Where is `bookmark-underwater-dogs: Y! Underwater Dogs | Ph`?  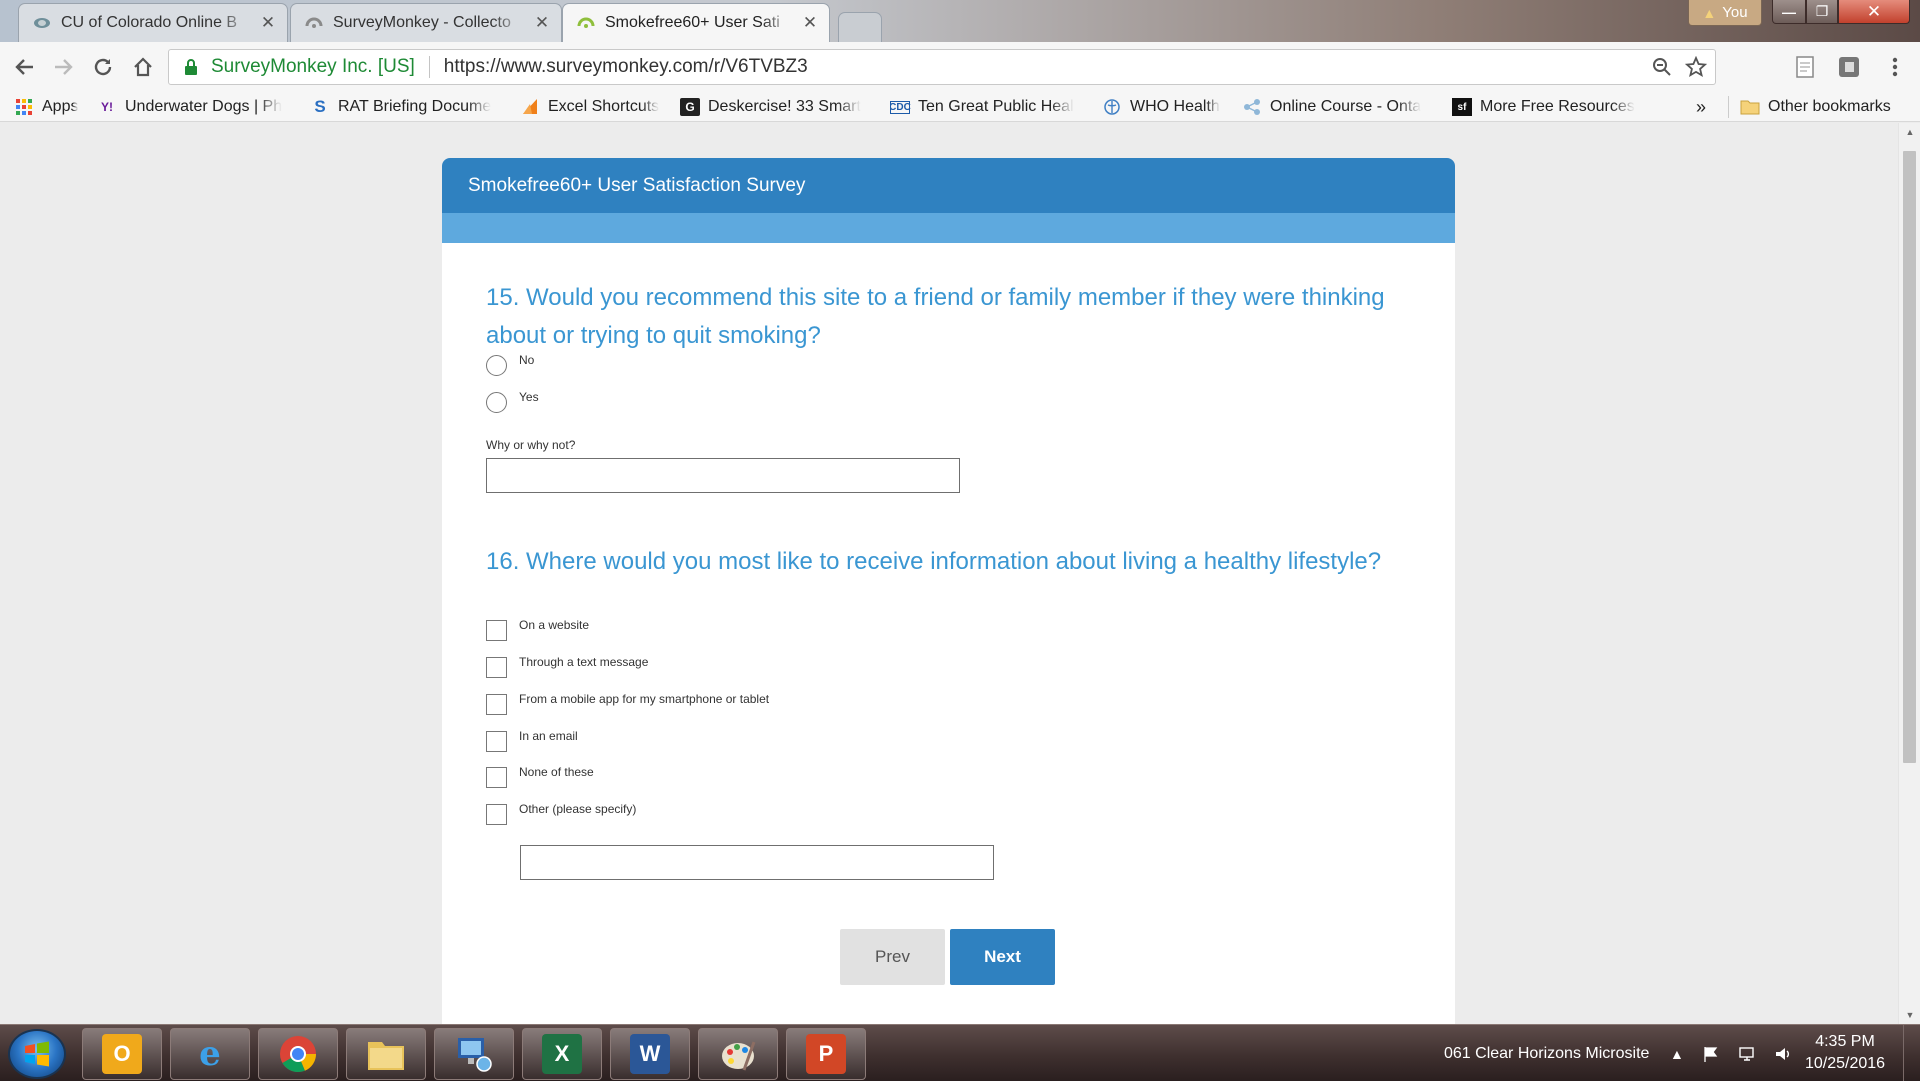
bookmark-underwater-dogs: Y! Underwater Dogs | Ph is located at coordinates (194, 107).